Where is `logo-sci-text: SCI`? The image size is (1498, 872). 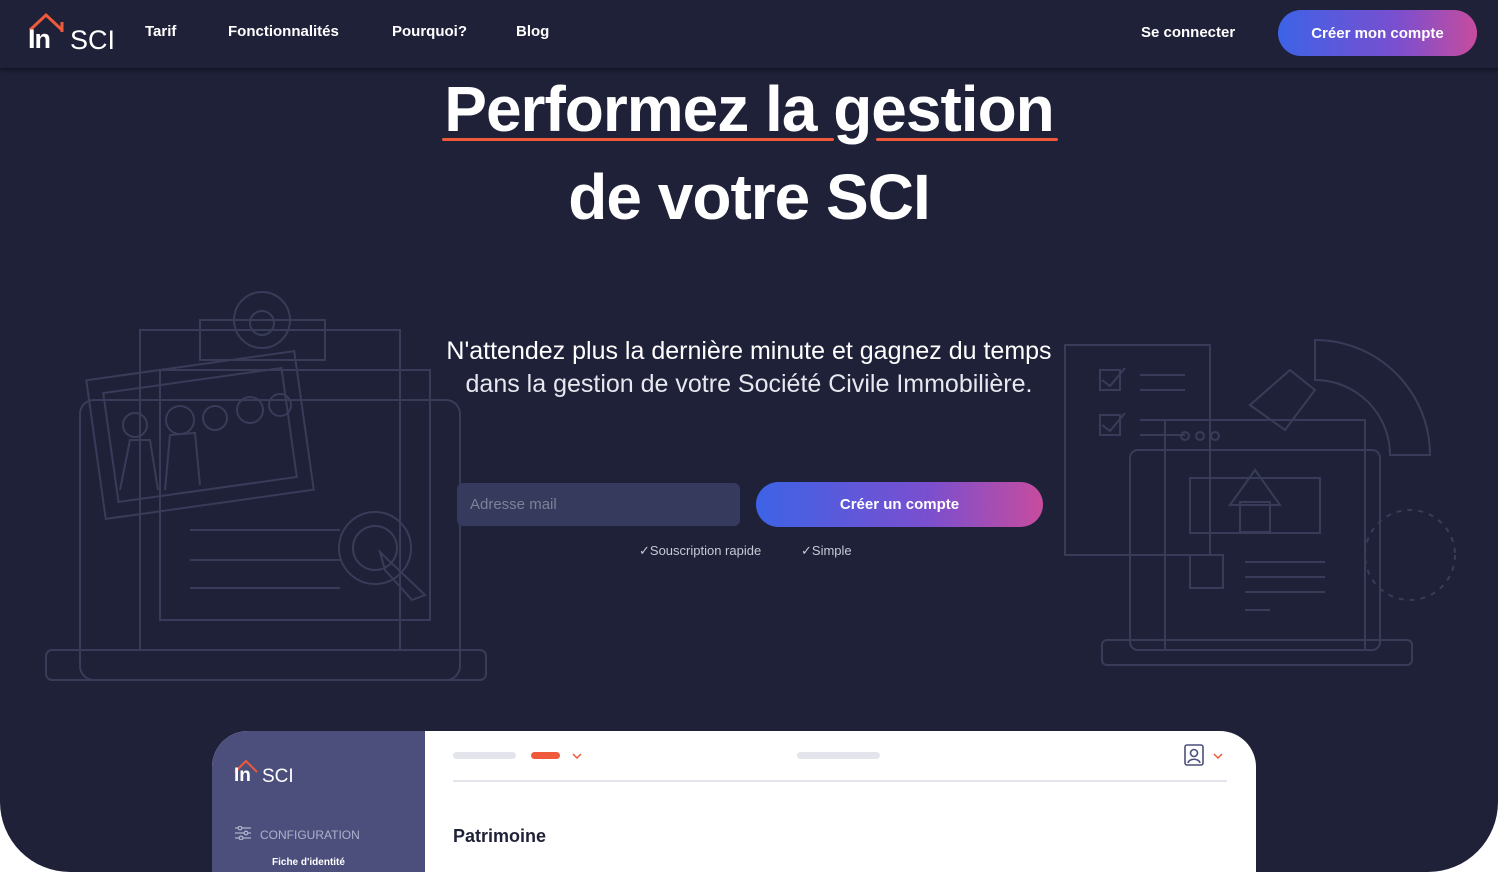
logo-sci-text: SCI is located at coordinates (93, 40).